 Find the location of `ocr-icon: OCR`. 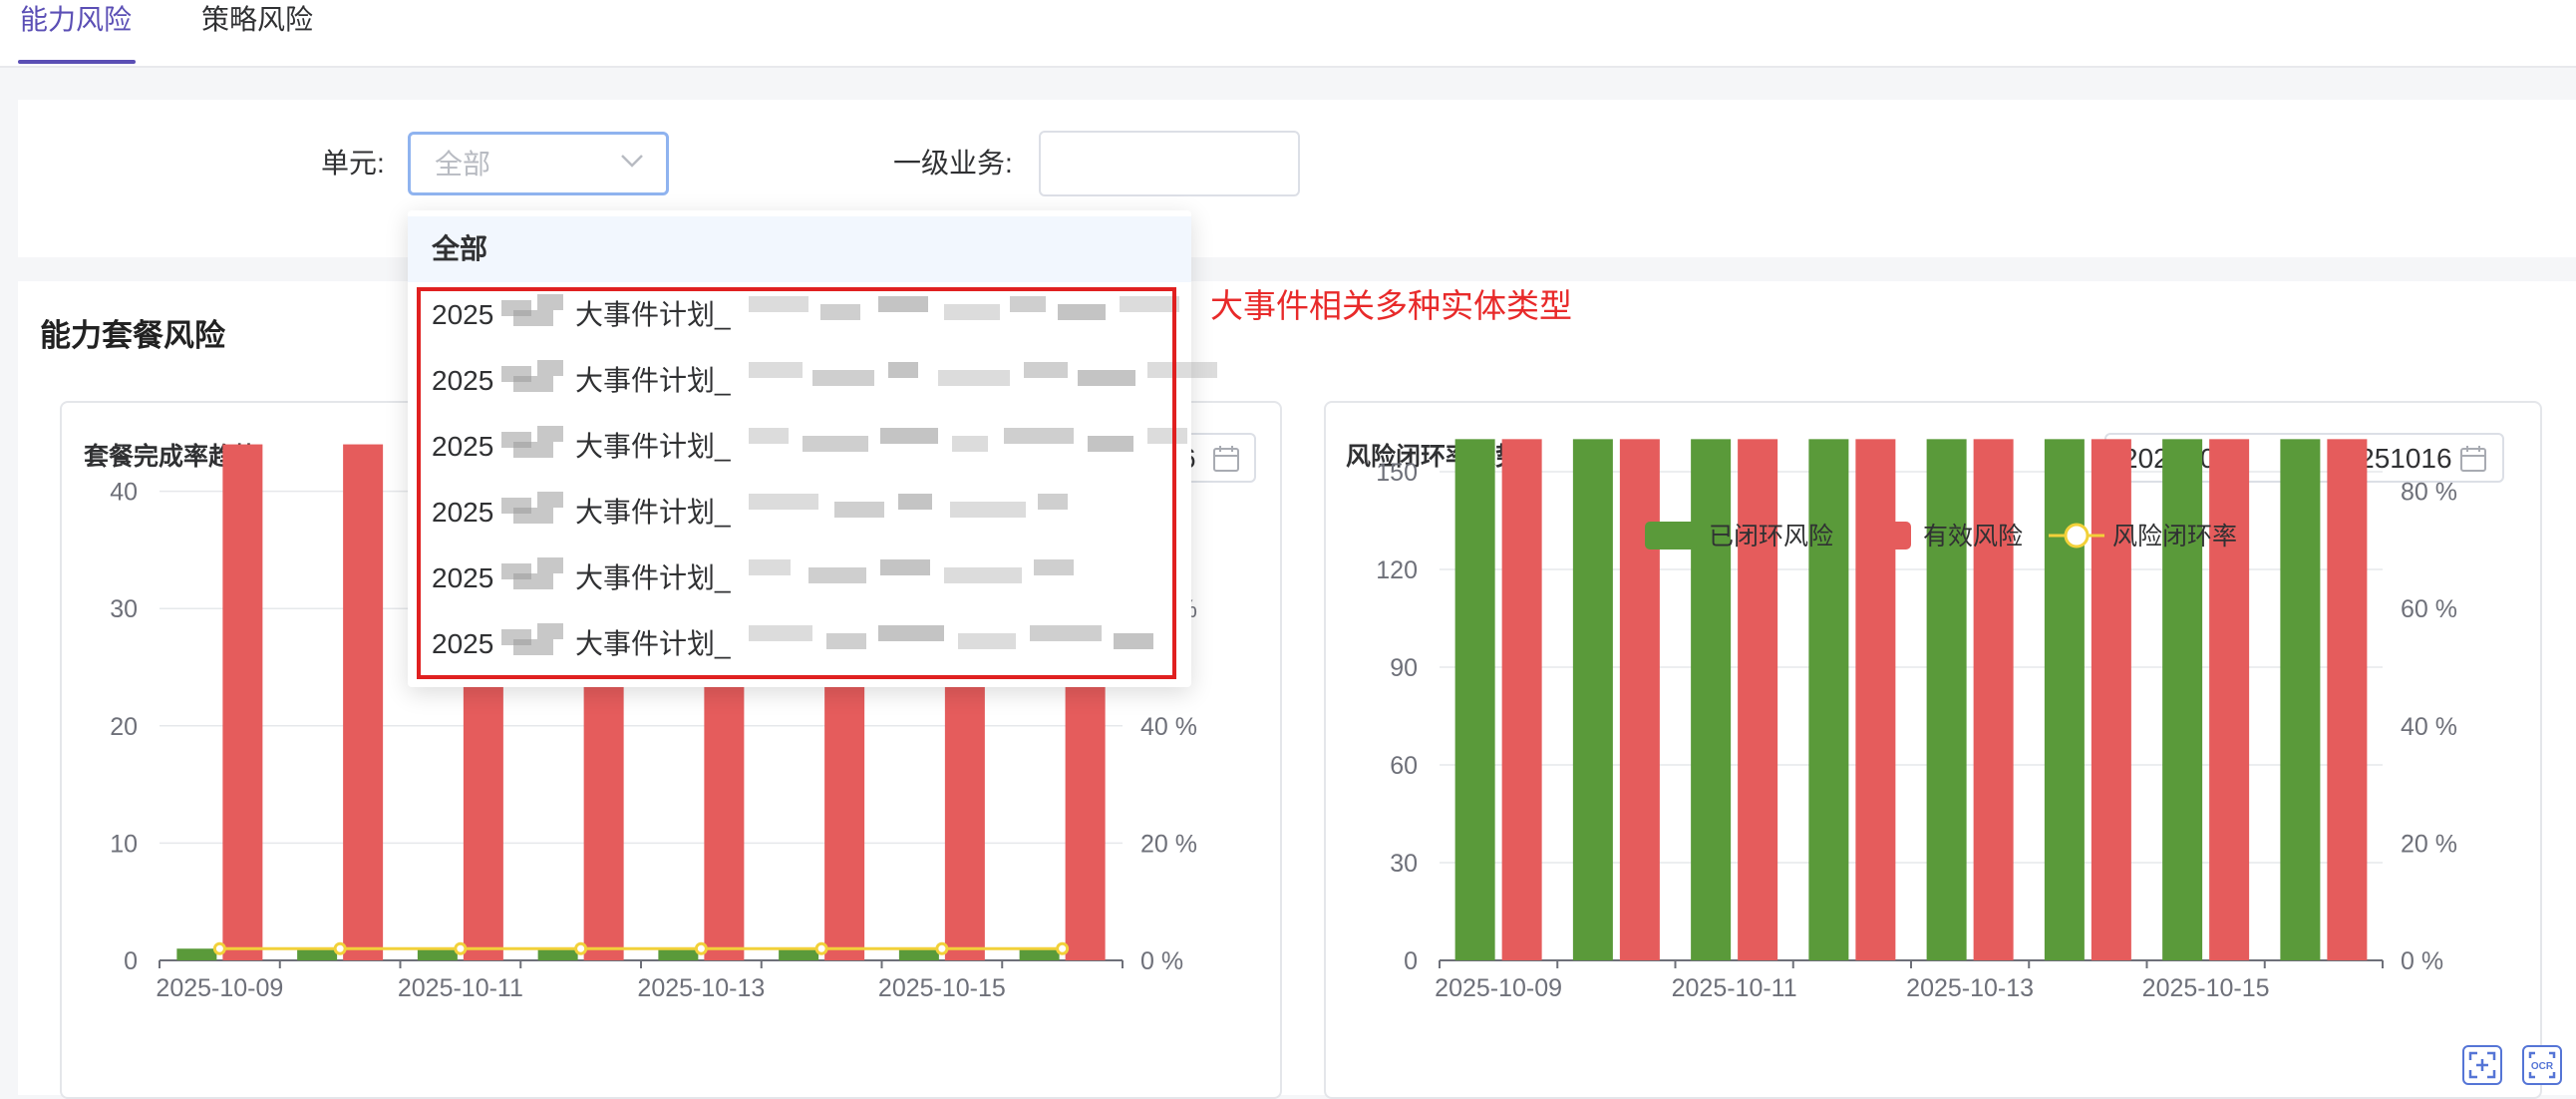

ocr-icon: OCR is located at coordinates (2542, 1065).